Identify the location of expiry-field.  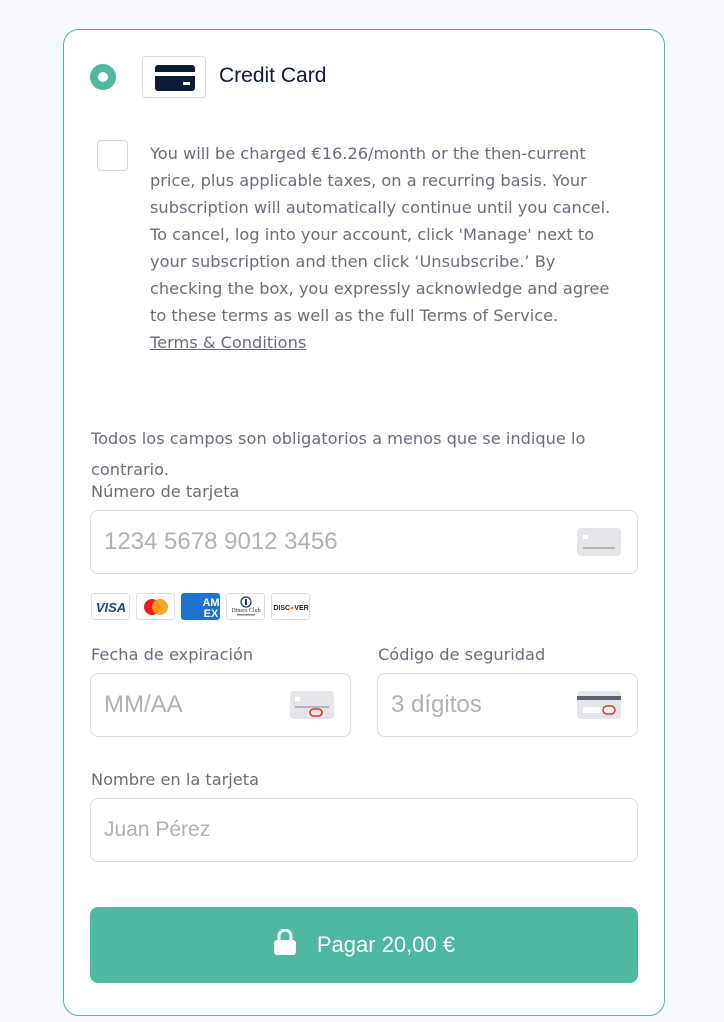
(220, 705).